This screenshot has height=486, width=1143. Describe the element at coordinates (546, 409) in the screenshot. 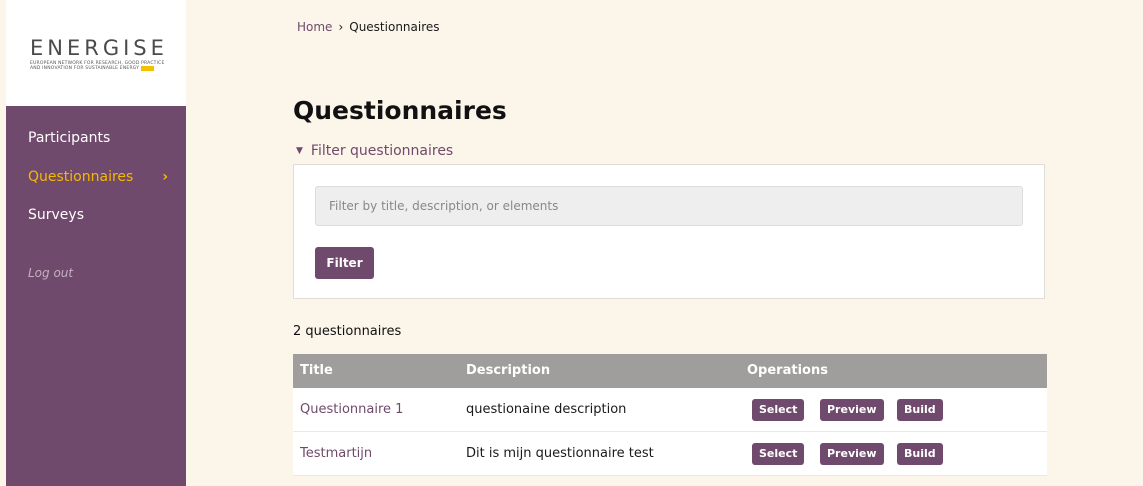

I see `questionnaire-description: questionaine description` at that location.